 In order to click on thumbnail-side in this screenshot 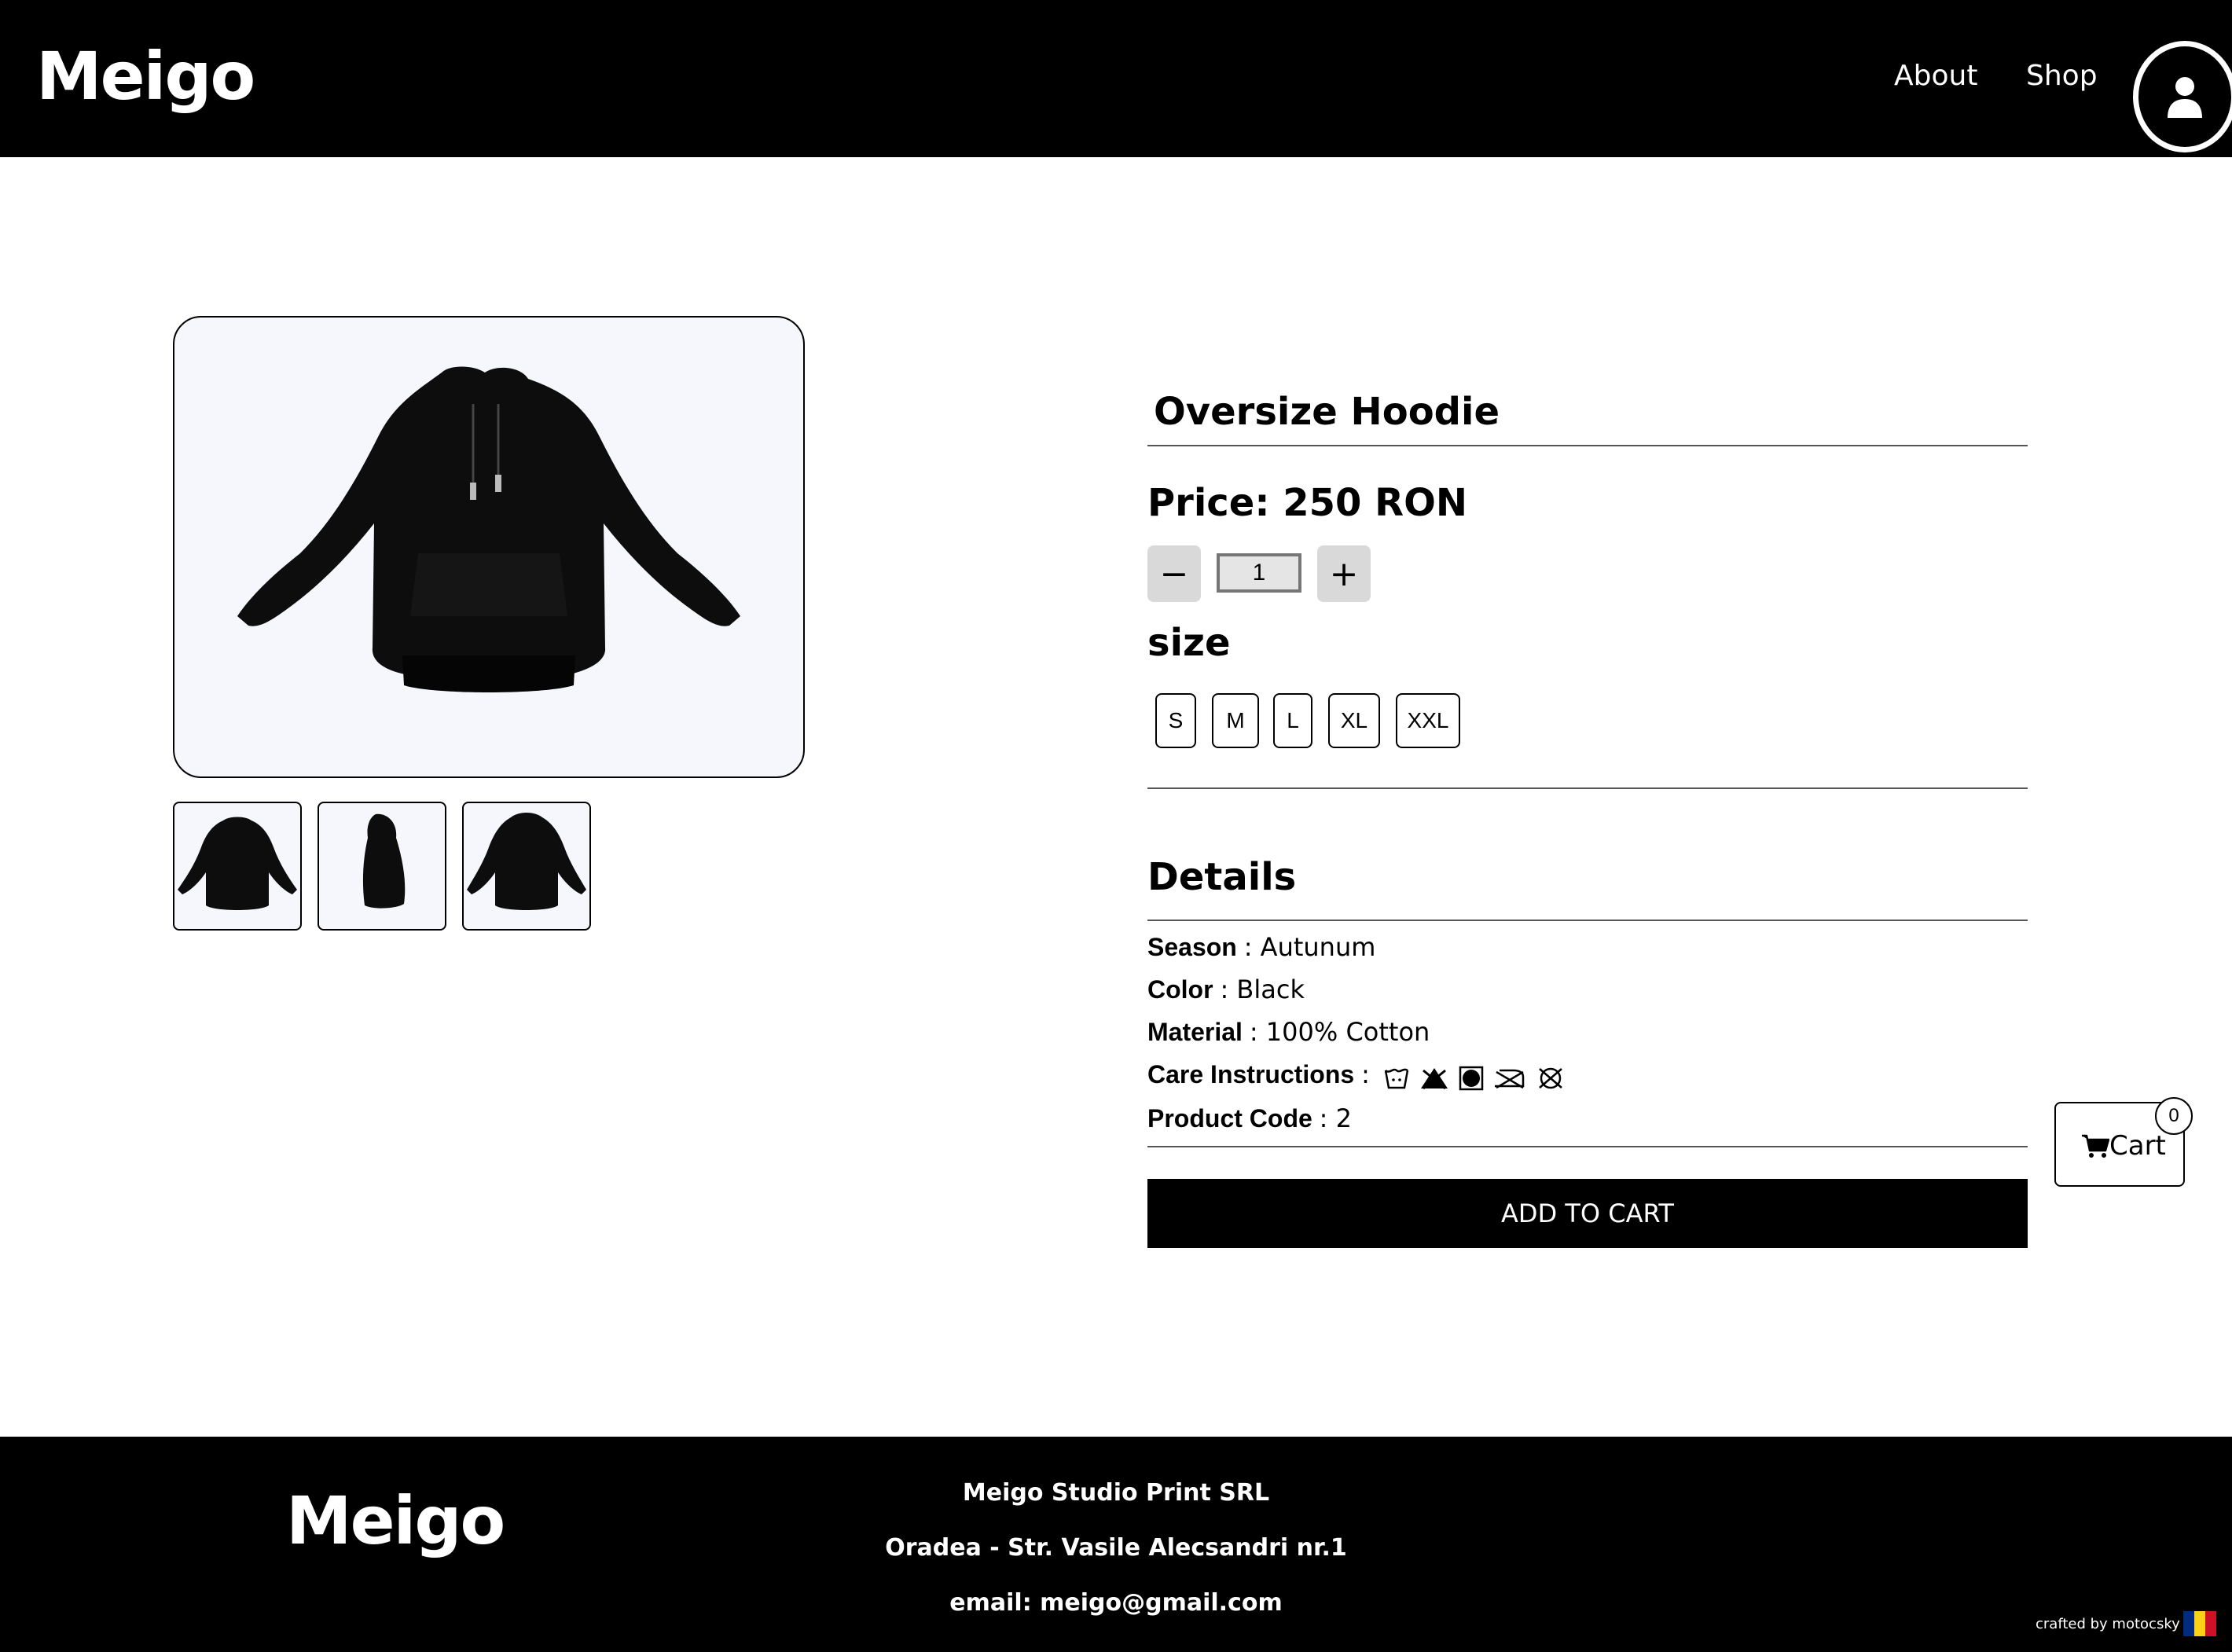, I will do `click(382, 867)`.